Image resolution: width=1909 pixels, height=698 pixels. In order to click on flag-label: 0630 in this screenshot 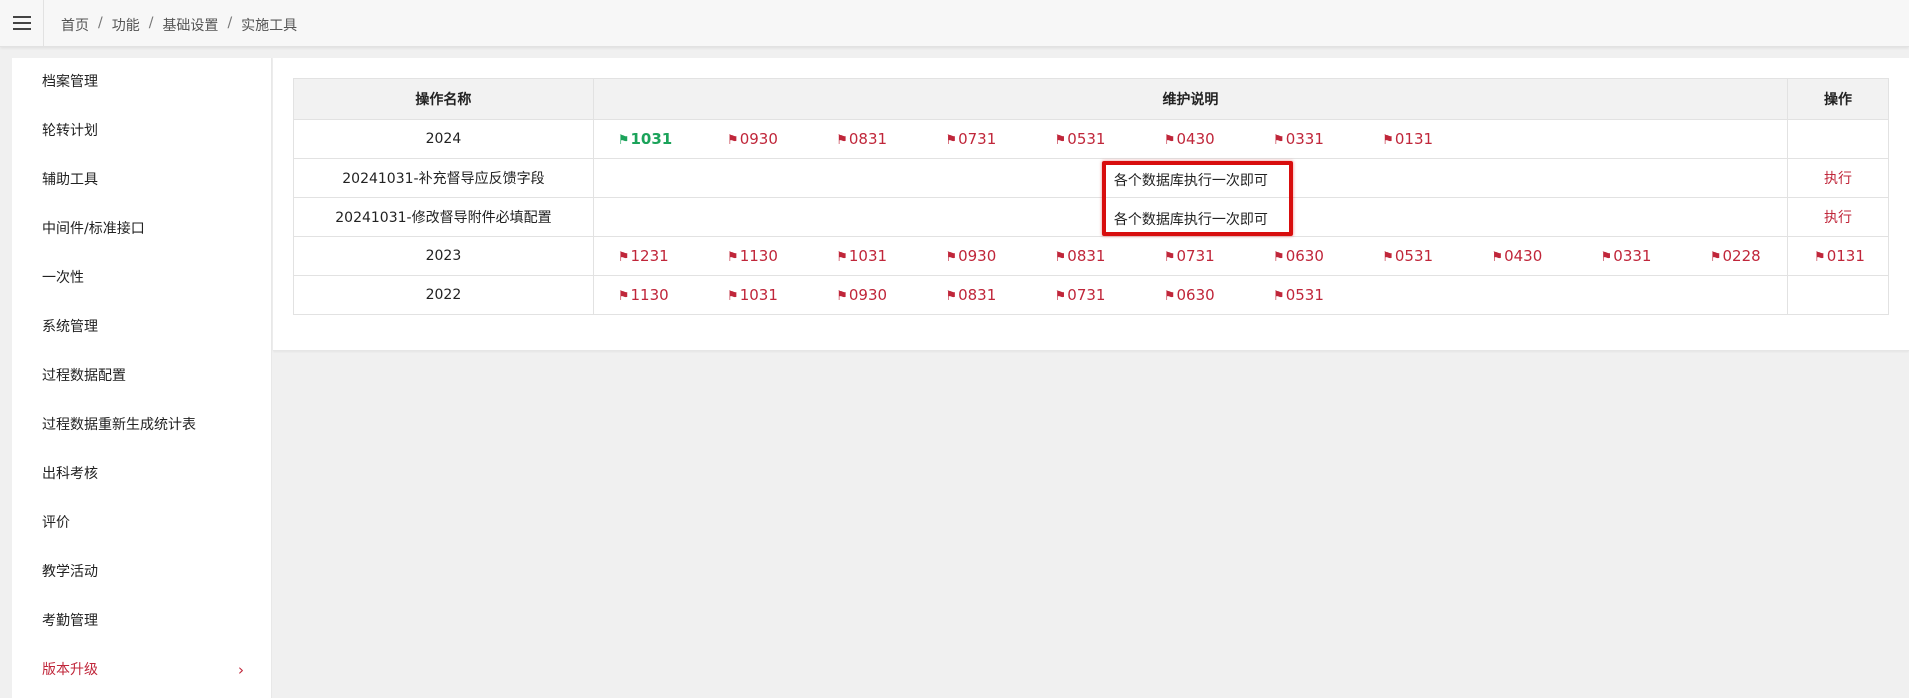, I will do `click(1195, 295)`.